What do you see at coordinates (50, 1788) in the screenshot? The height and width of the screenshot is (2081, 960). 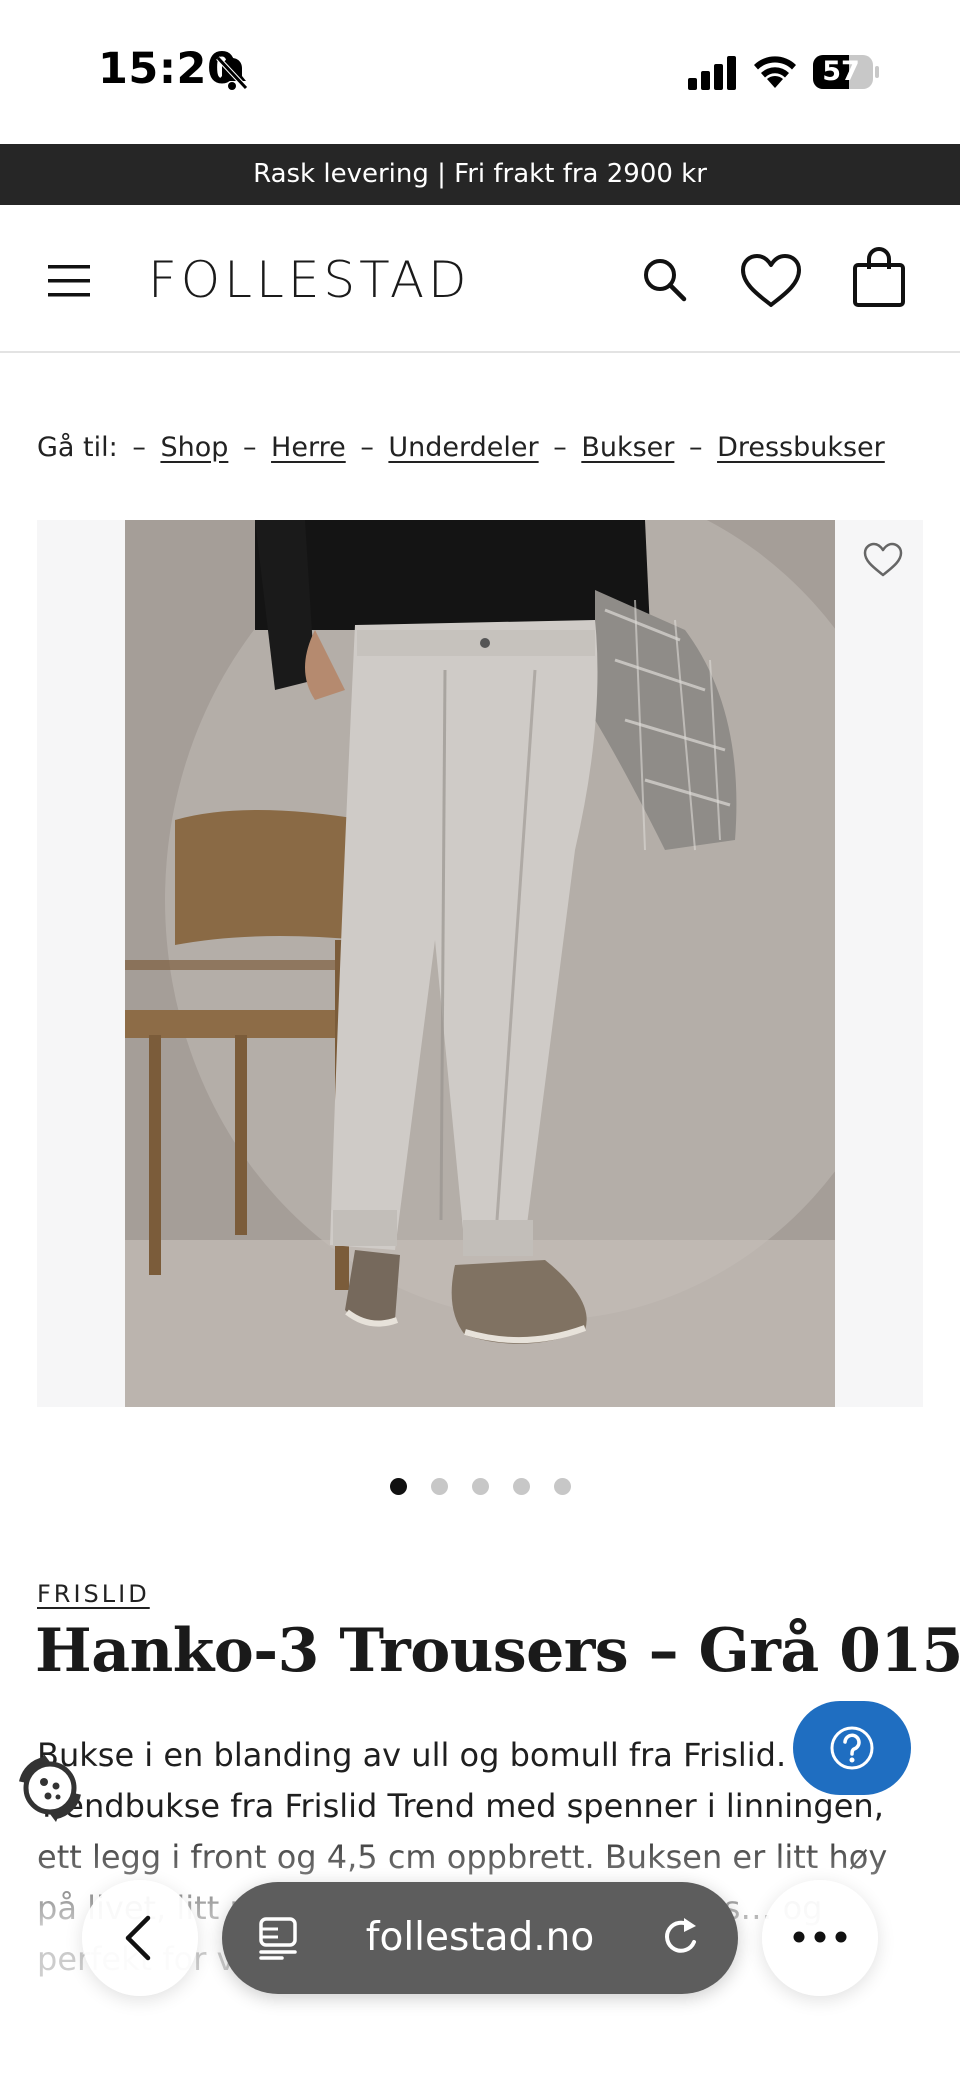 I see `cookie-icon` at bounding box center [50, 1788].